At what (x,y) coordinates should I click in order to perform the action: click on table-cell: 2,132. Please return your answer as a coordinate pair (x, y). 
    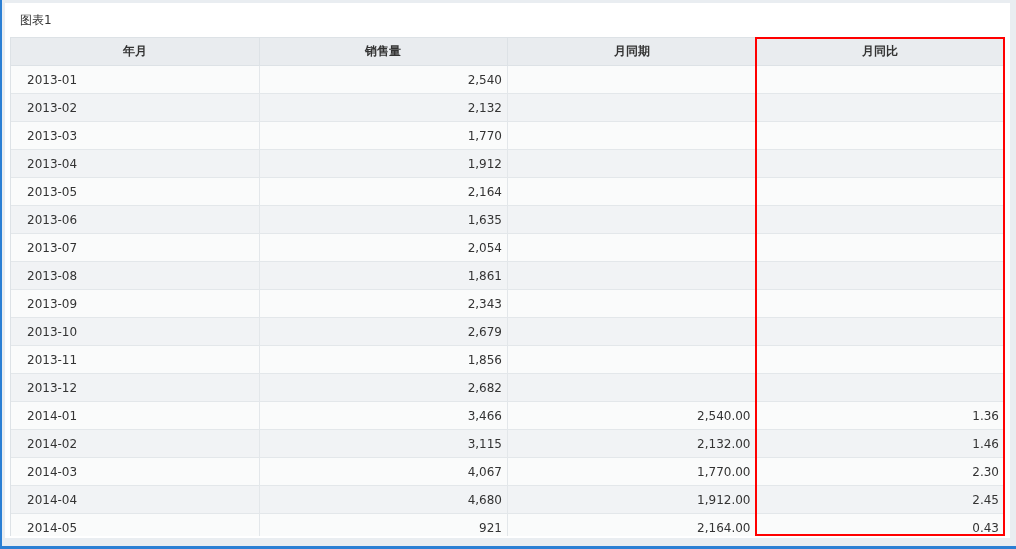
    Looking at the image, I should click on (383, 108).